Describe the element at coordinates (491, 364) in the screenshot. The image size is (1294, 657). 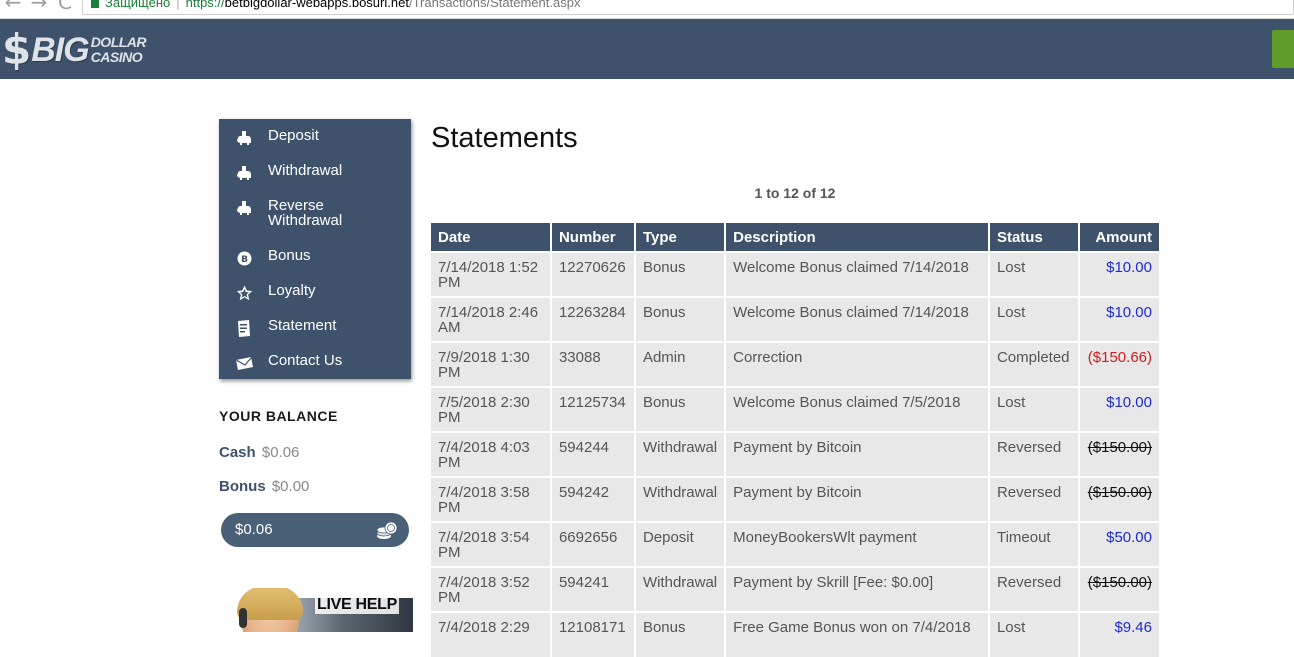
I see `cell-date: 7/9/2018 1:30 PM` at that location.